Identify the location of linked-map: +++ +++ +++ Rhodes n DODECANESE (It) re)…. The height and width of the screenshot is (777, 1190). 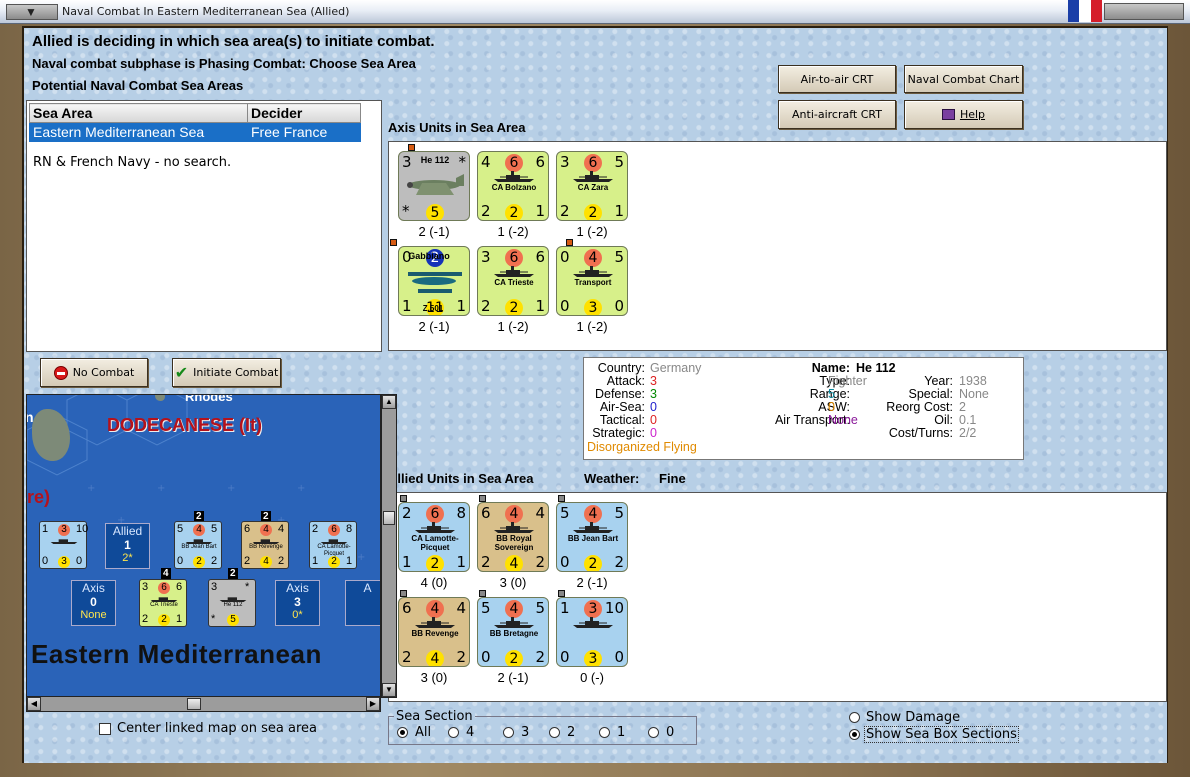
(203, 552).